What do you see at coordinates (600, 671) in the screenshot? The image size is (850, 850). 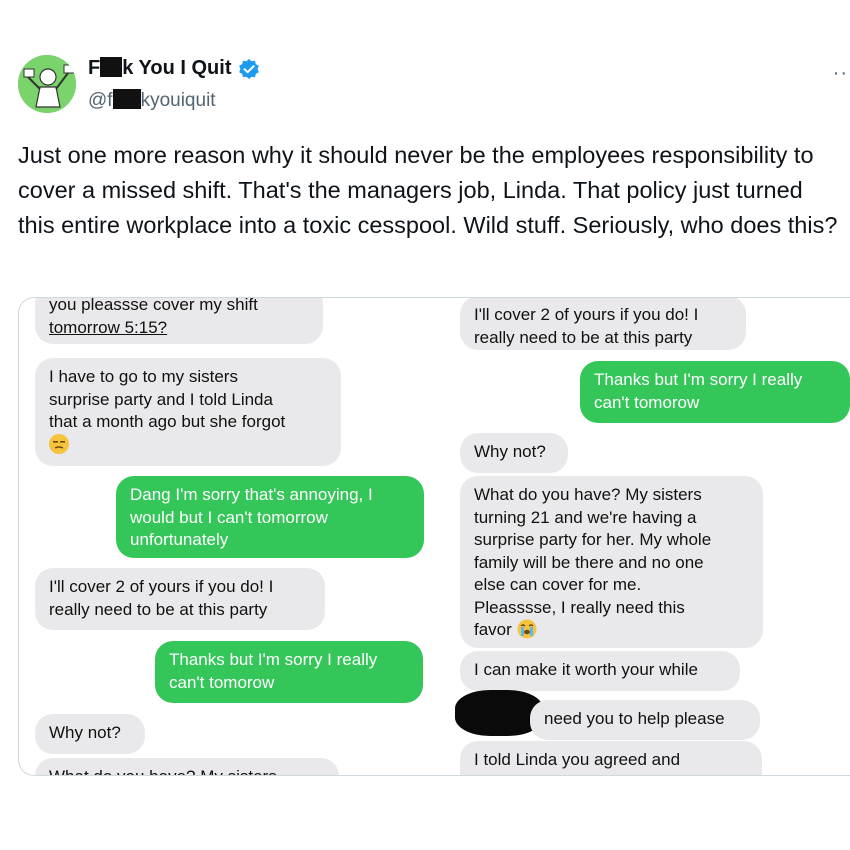 I see `message-bubble-received: I can make it worth your while` at bounding box center [600, 671].